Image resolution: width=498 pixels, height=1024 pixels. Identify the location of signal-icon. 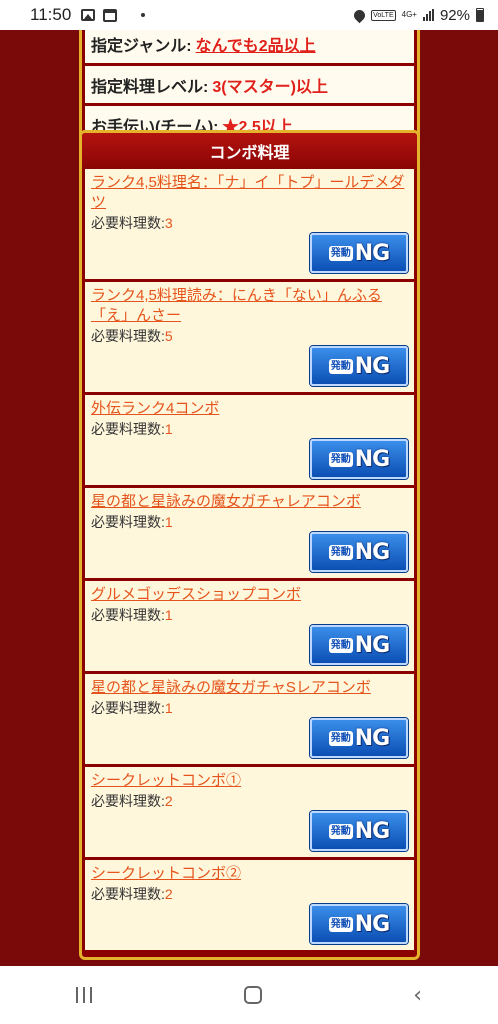
(428, 15).